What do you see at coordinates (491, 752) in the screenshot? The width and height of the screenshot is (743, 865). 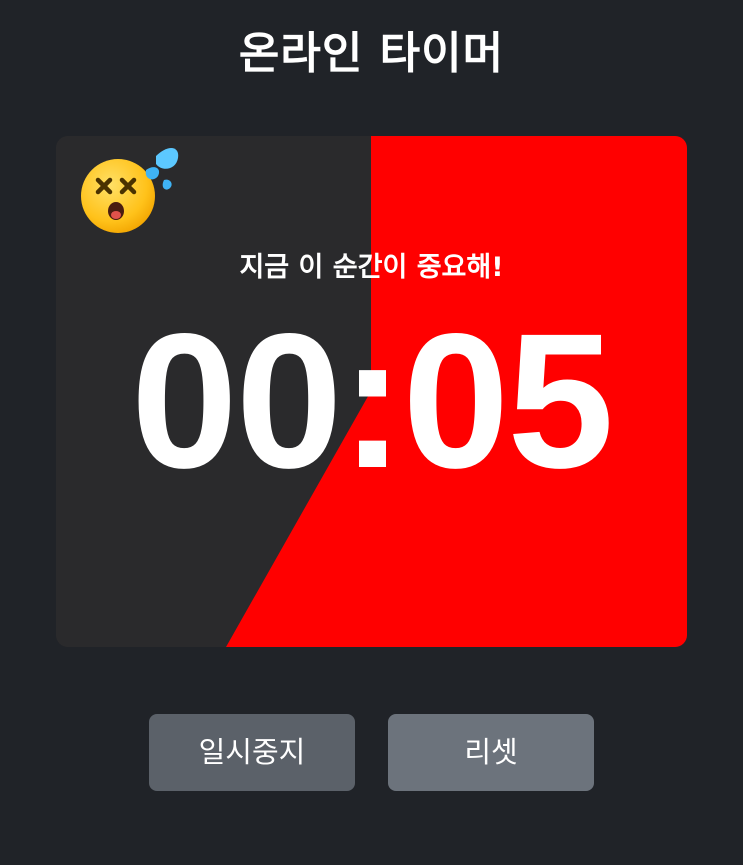 I see `reset-button: 리셋` at bounding box center [491, 752].